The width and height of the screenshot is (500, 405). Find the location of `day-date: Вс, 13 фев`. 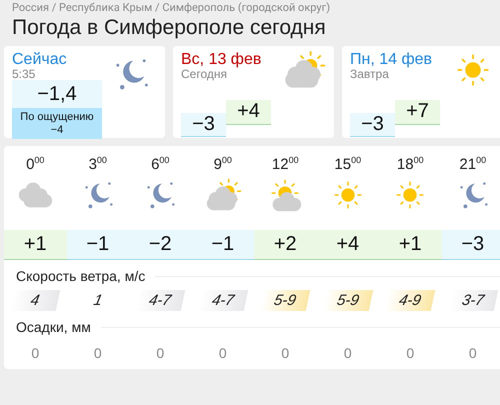

day-date: Вс, 13 фев is located at coordinates (221, 60).